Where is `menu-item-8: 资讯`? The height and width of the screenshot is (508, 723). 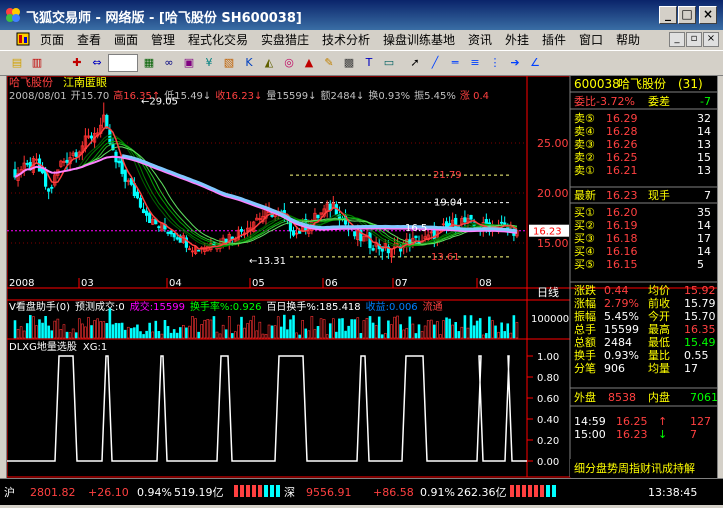 menu-item-8: 资讯 is located at coordinates (480, 39).